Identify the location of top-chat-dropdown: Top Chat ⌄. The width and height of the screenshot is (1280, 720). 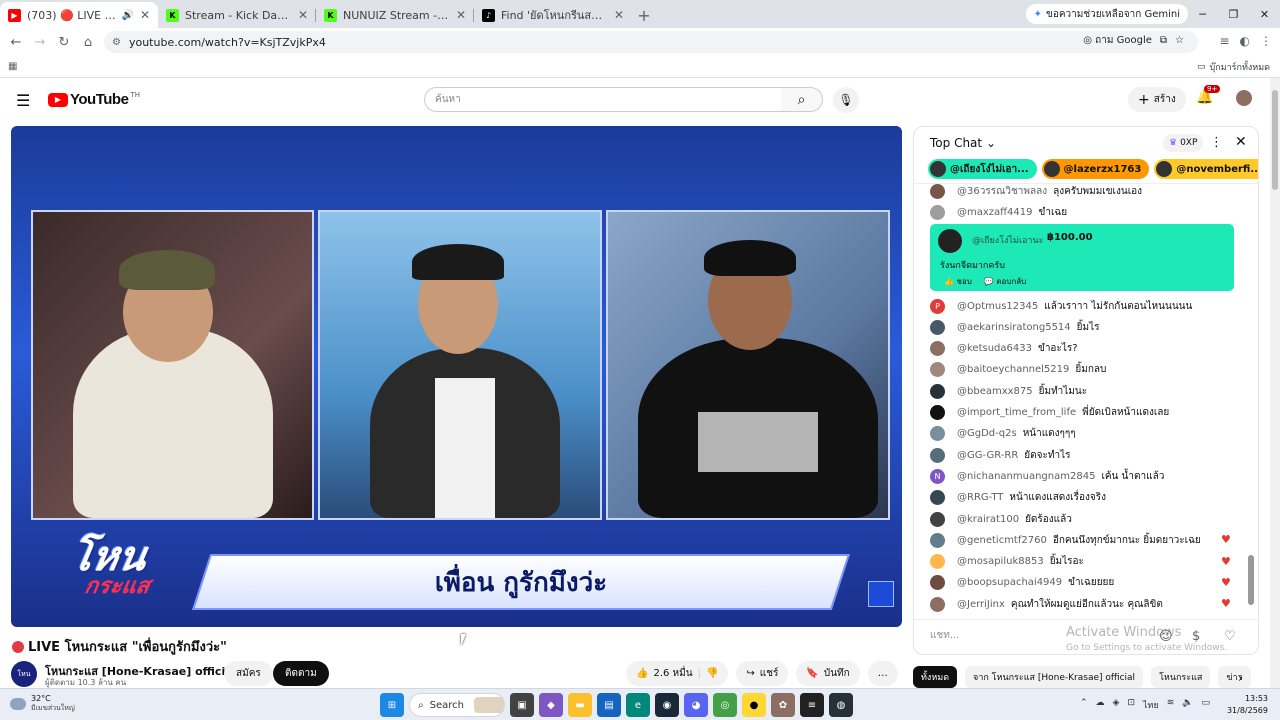
(963, 143).